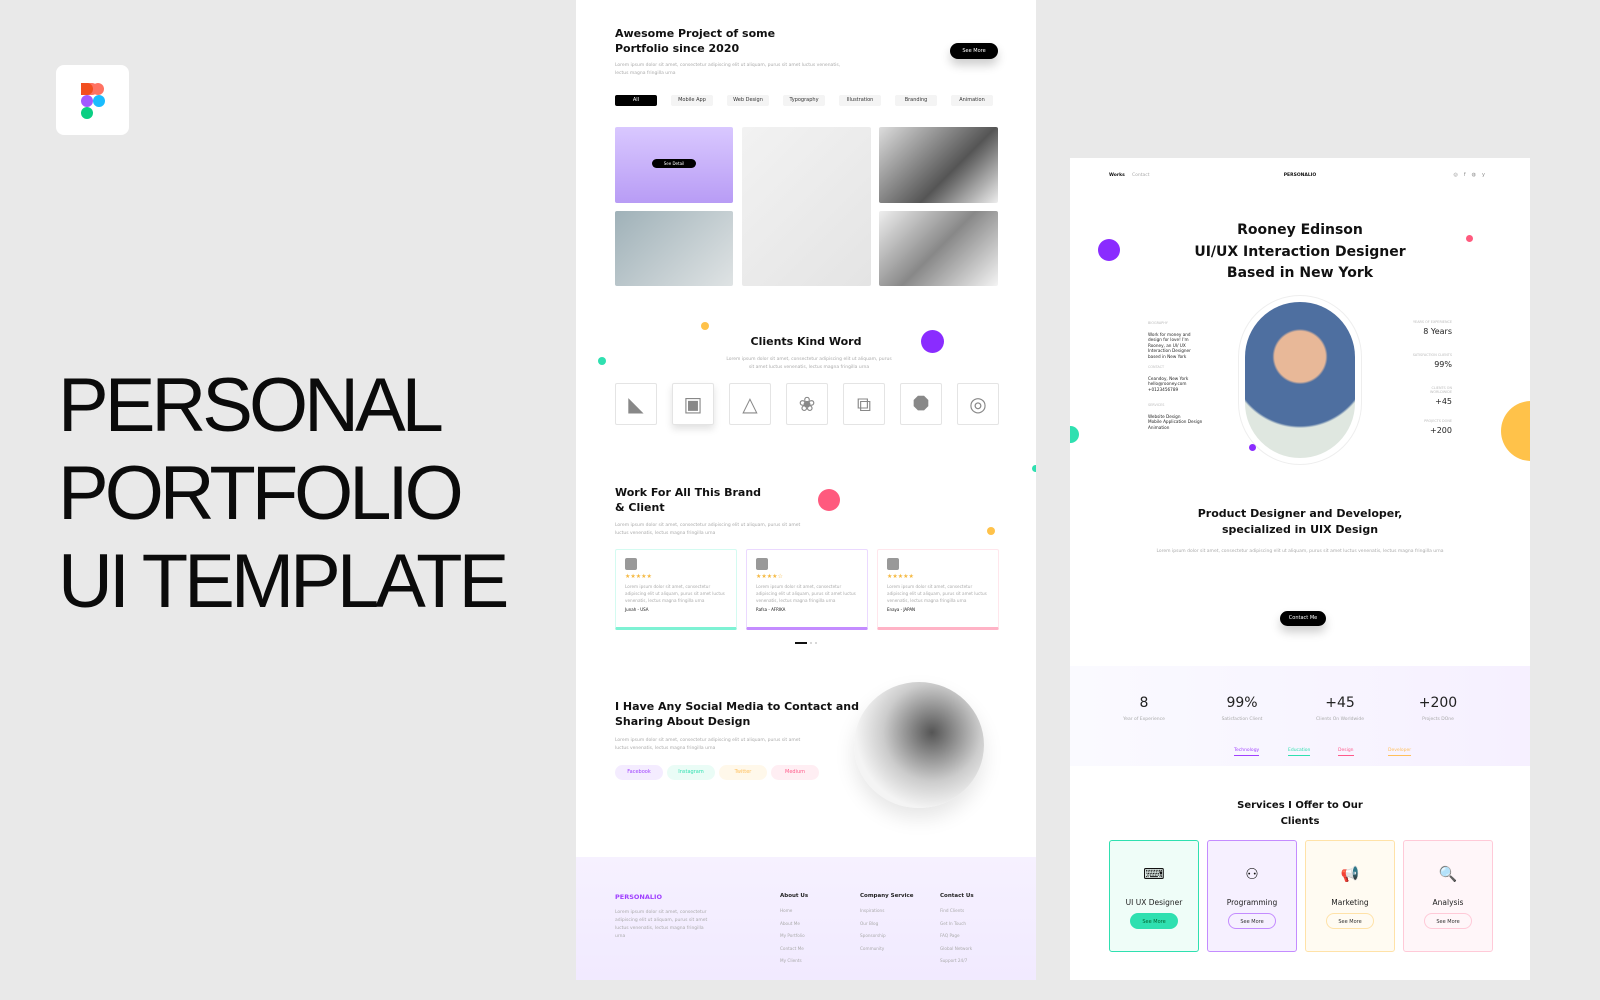 This screenshot has height=1000, width=1600. Describe the element at coordinates (972, 100) in the screenshot. I see `filter-tab: Animation` at that location.